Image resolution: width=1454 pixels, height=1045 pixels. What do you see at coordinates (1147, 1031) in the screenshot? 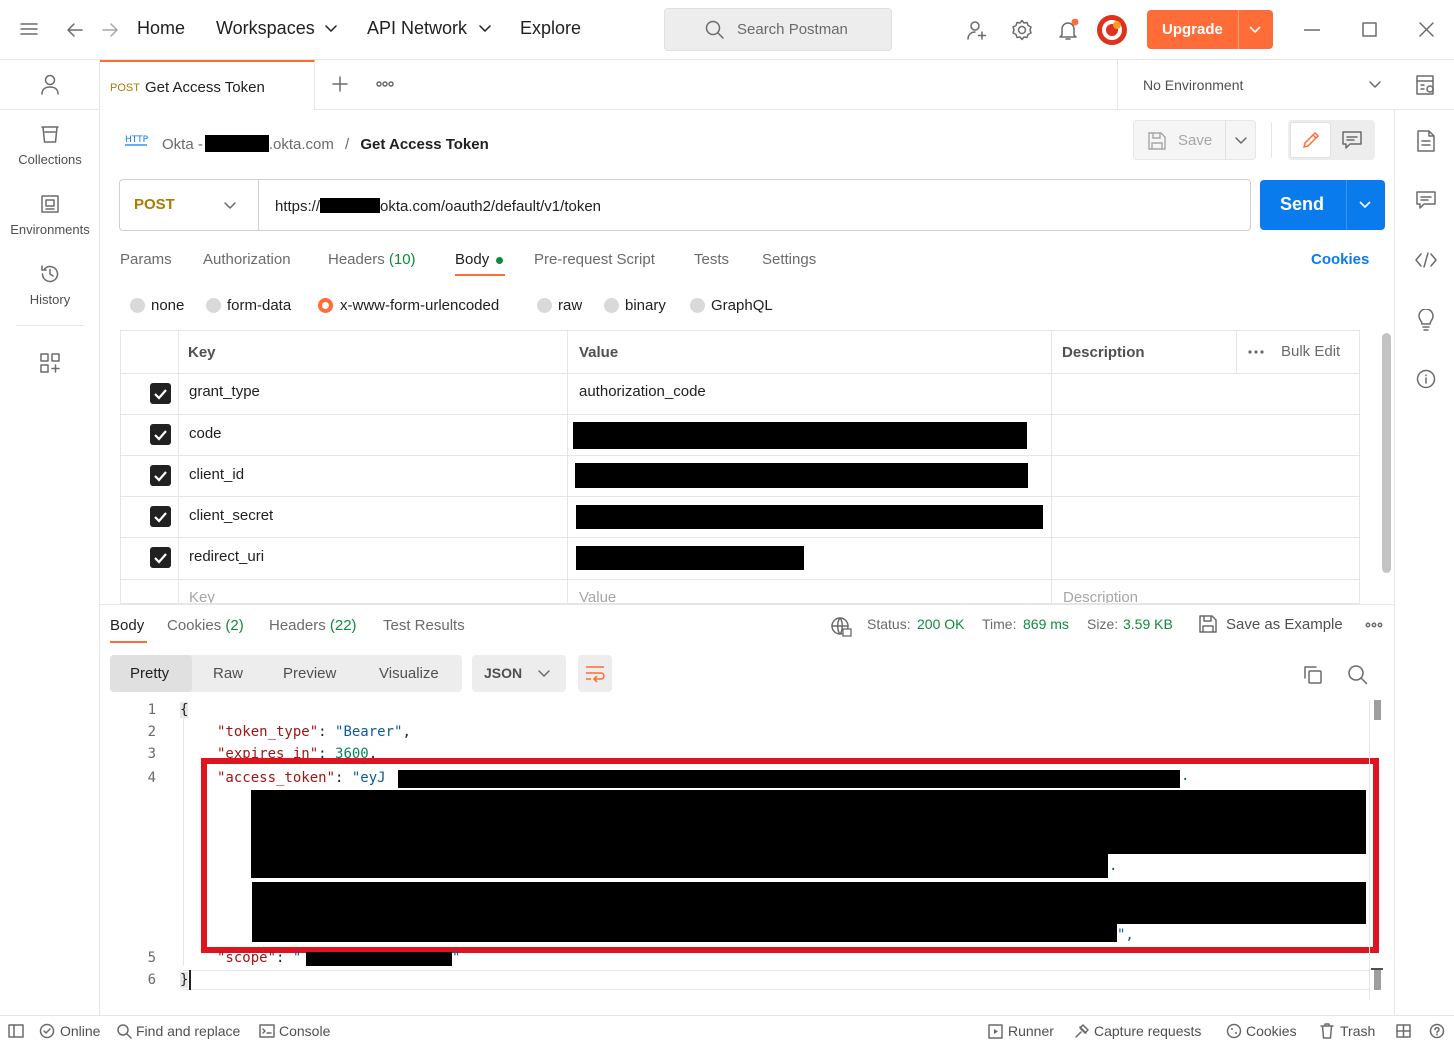
I see `capture-requests-button: Capture requests` at bounding box center [1147, 1031].